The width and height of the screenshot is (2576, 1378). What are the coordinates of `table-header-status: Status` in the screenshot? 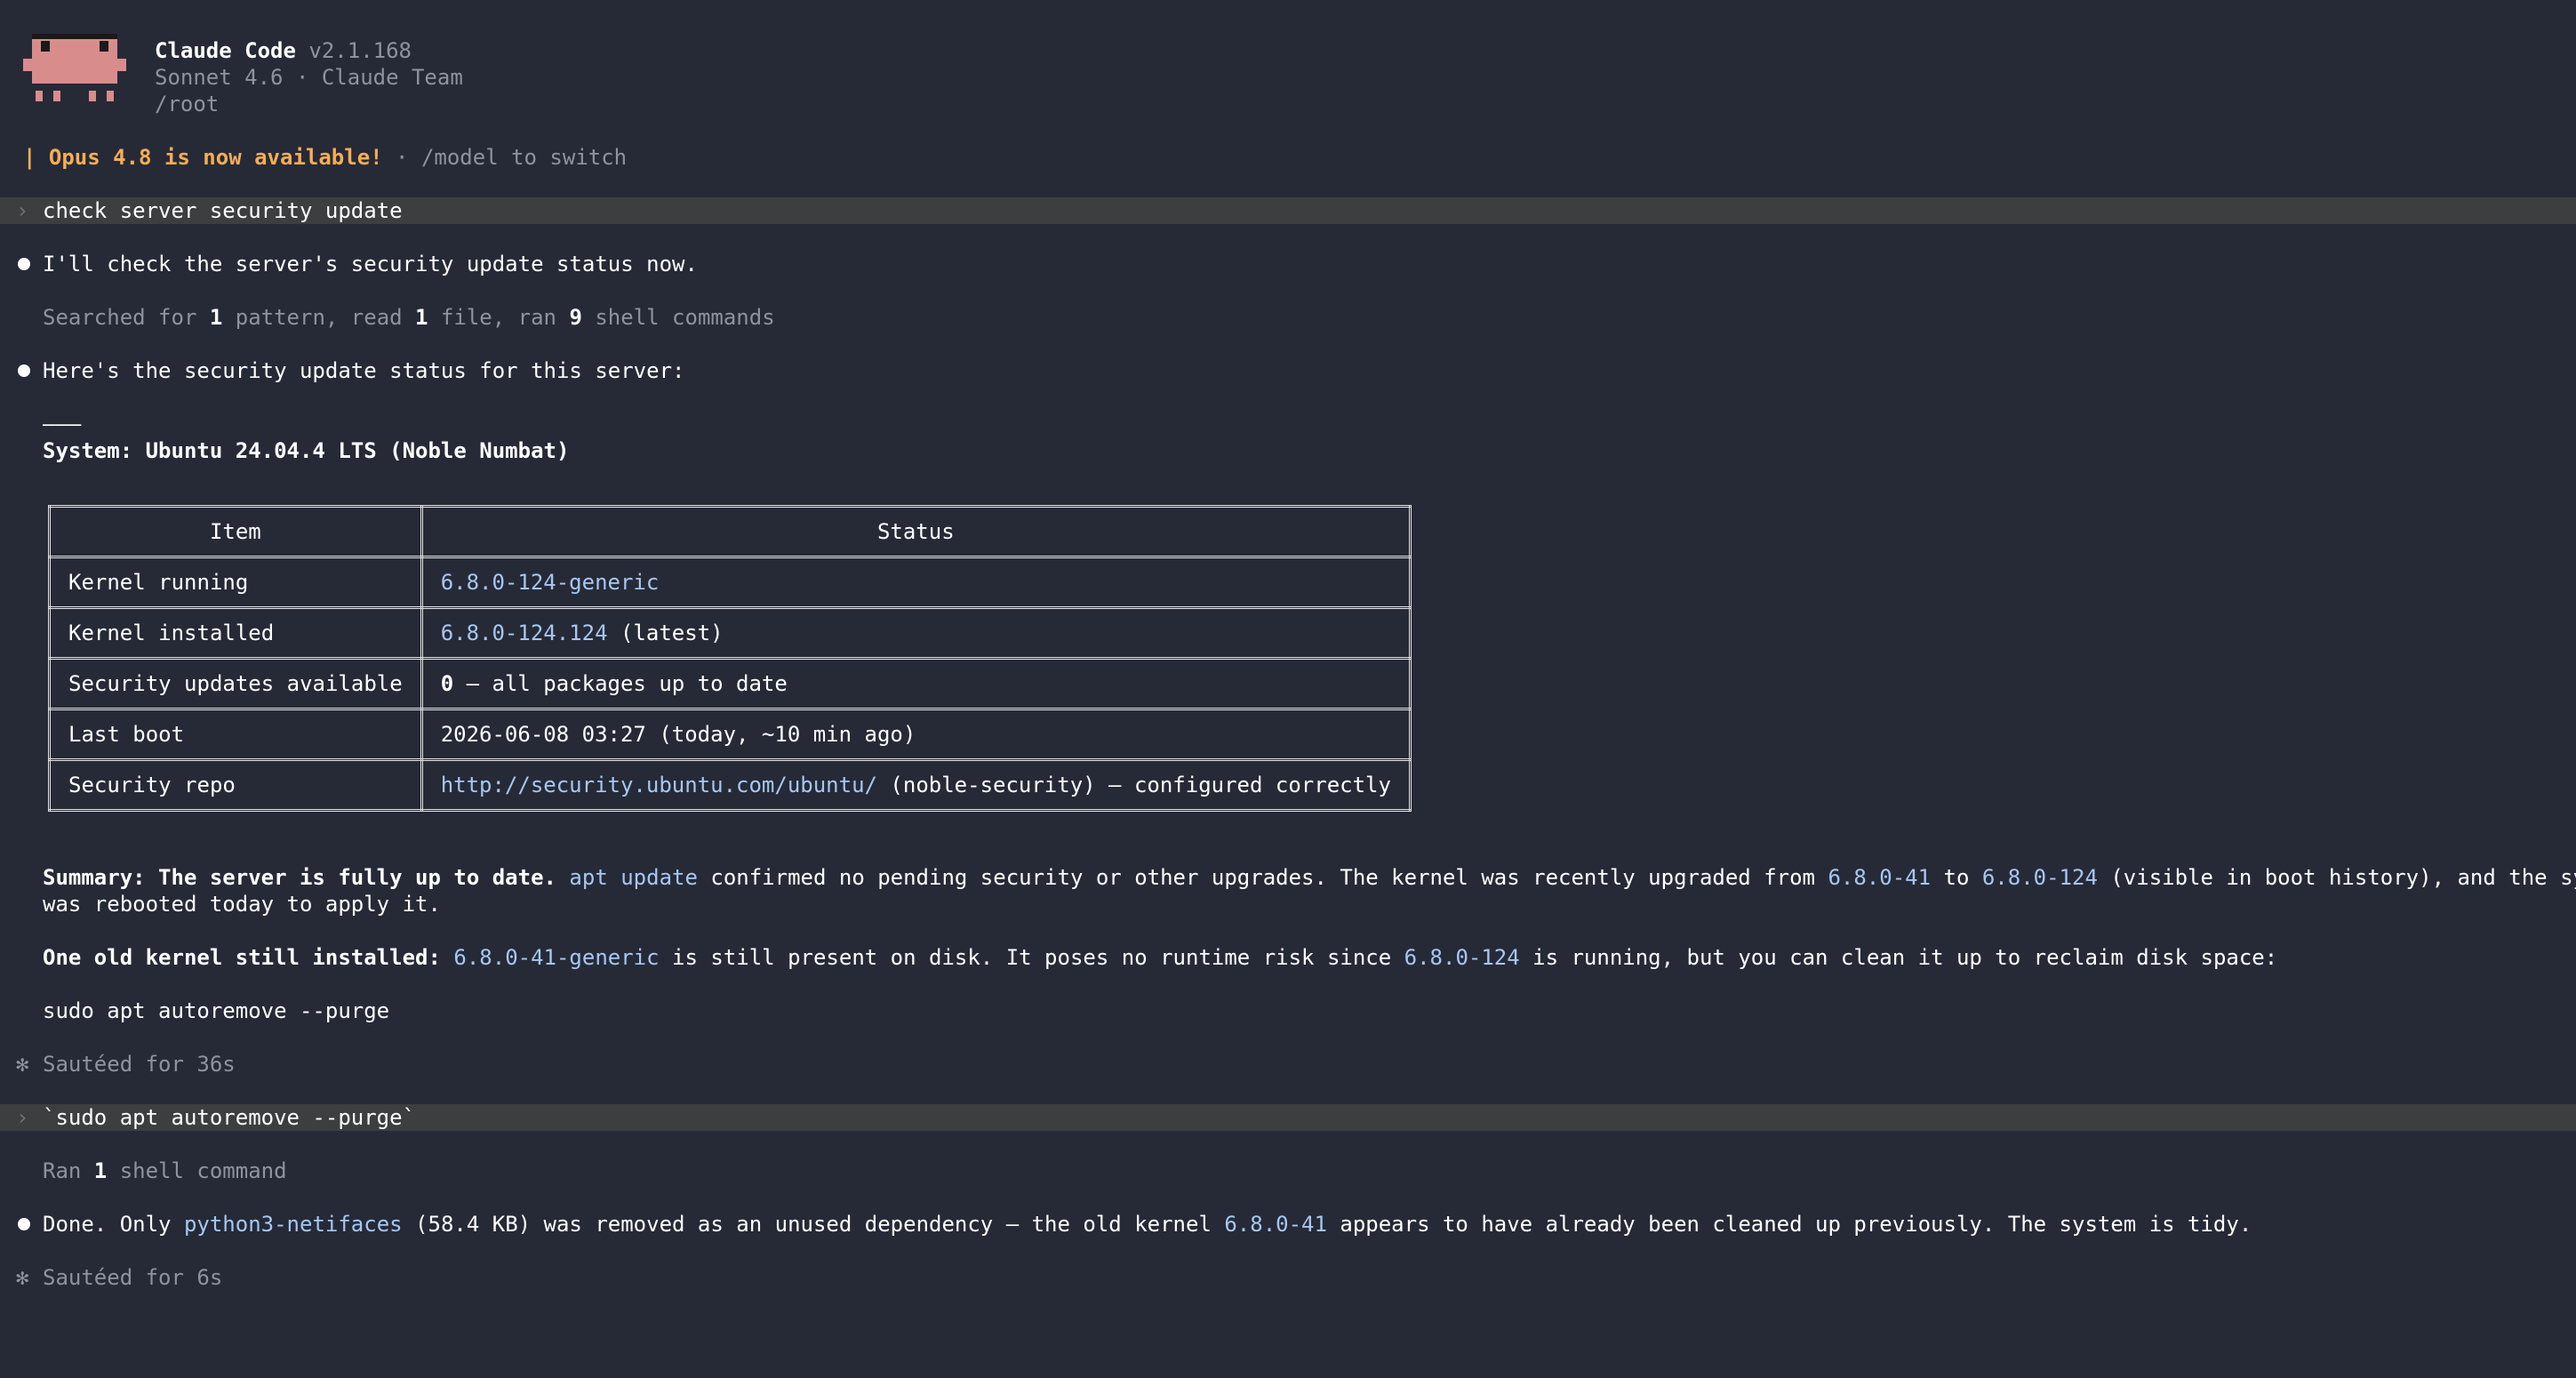 It's located at (916, 531).